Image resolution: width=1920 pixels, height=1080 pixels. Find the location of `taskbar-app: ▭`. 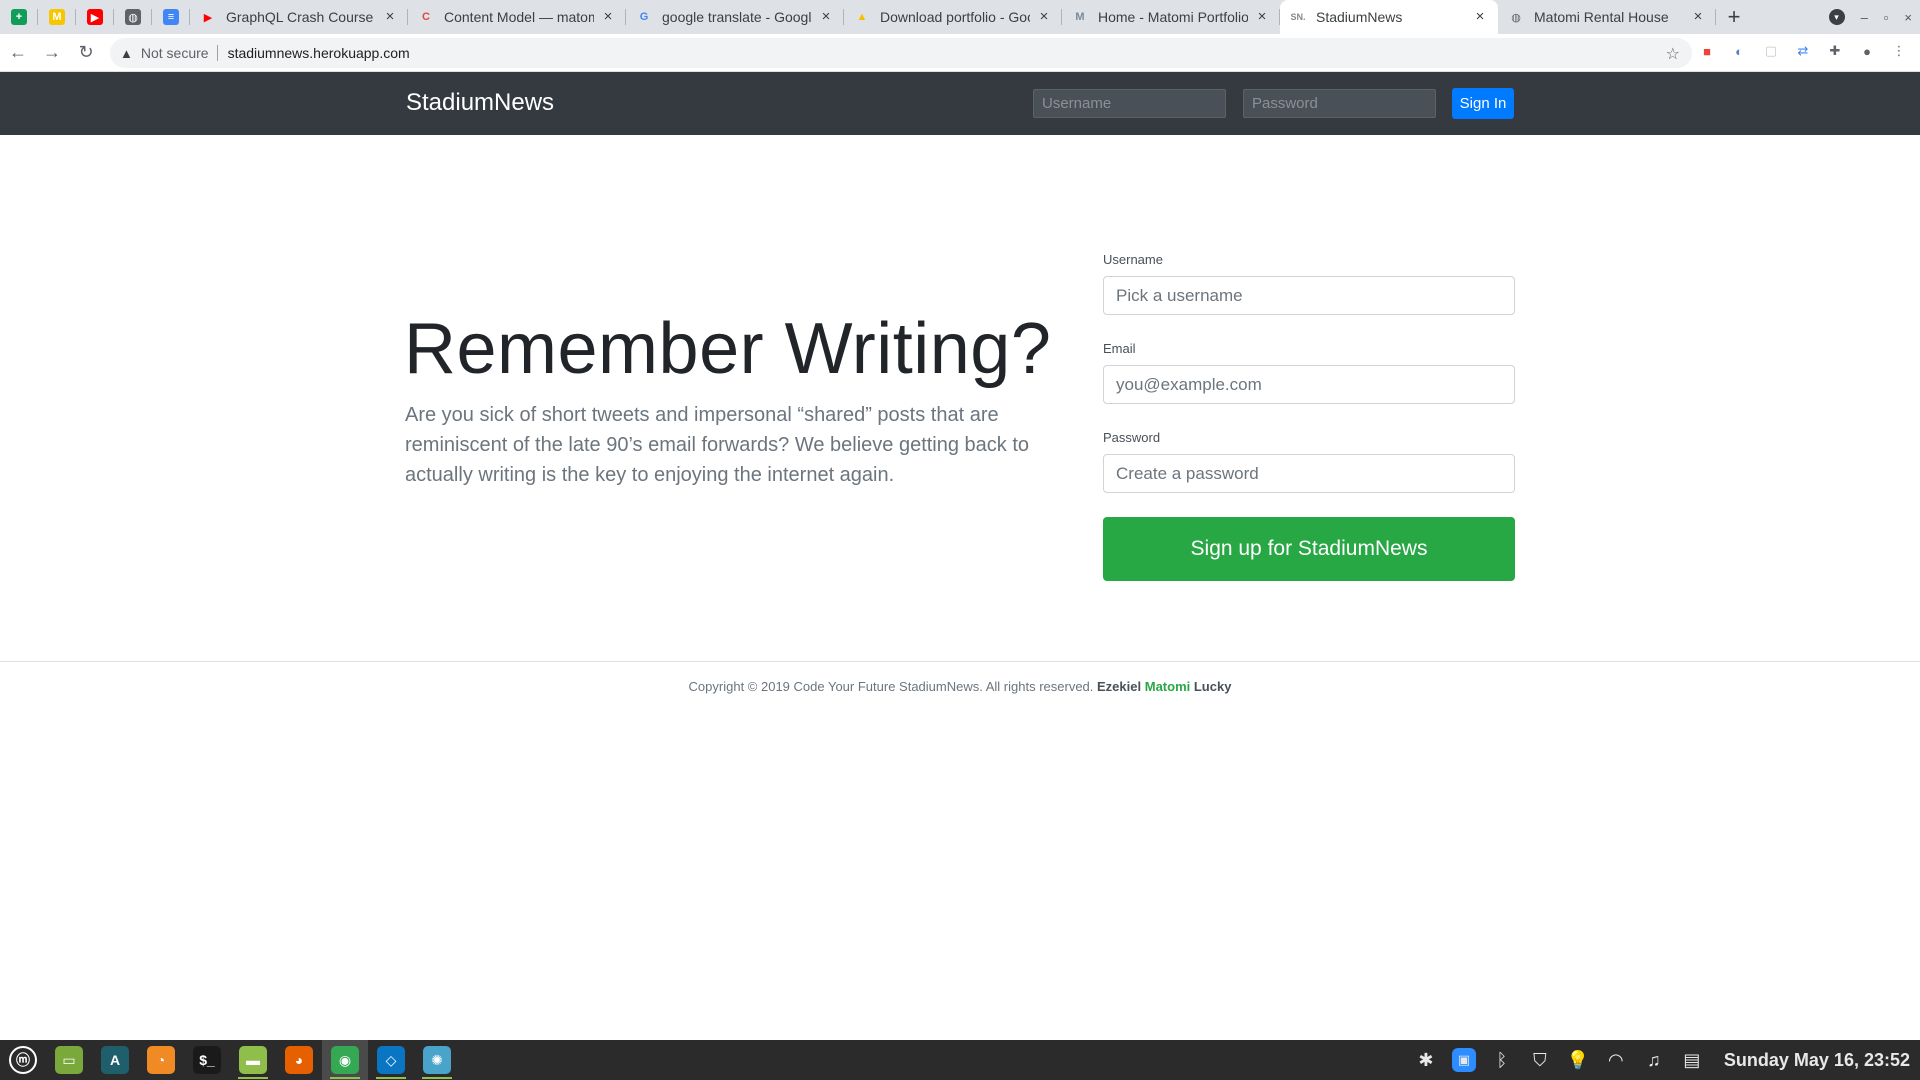

taskbar-app: ▭ is located at coordinates (69, 1060).